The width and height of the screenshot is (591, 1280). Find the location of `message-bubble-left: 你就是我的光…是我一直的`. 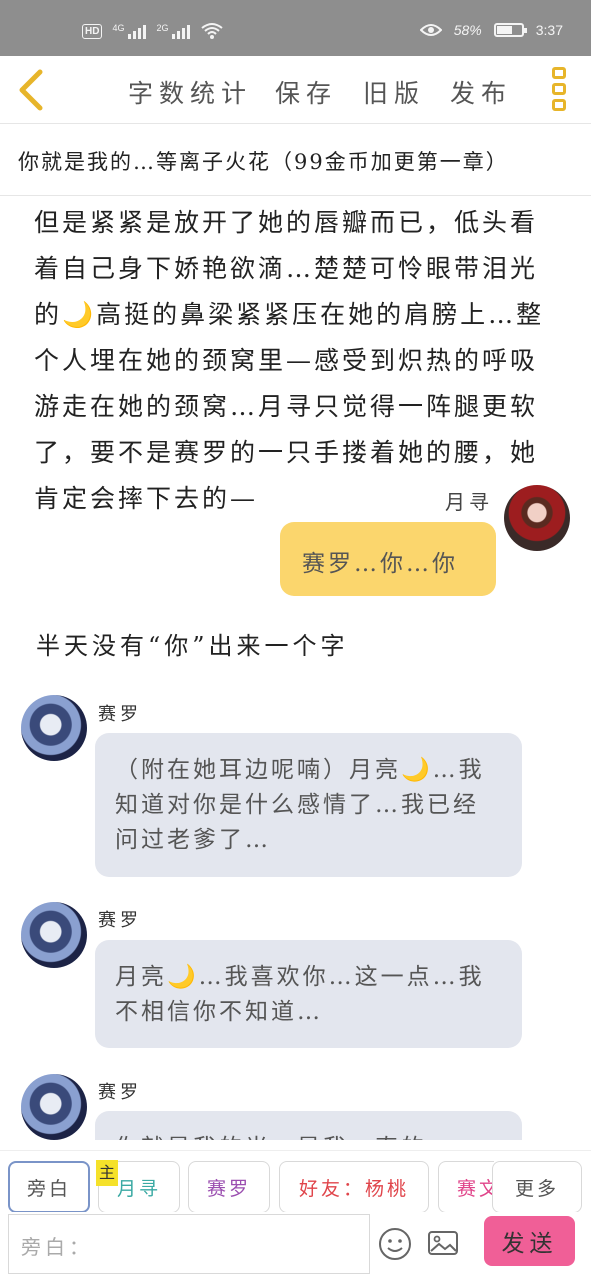

message-bubble-left: 你就是我的光…是我一直的 is located at coordinates (308, 1125).